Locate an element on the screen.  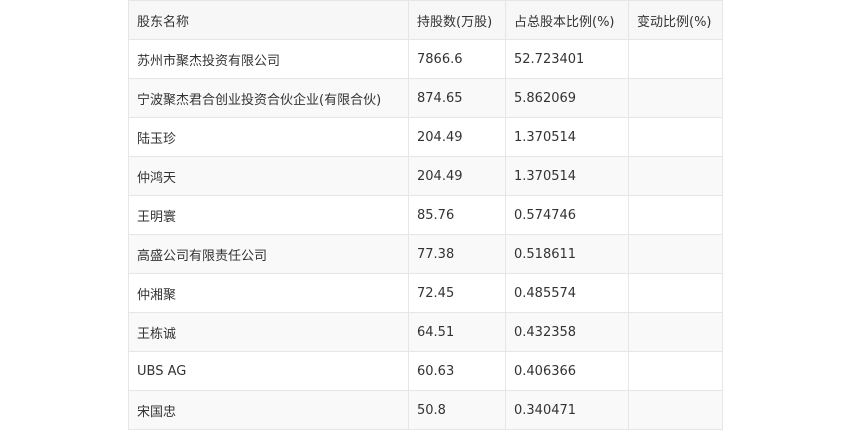
cell-shareholder-name: 仲鸿天 is located at coordinates (268, 176).